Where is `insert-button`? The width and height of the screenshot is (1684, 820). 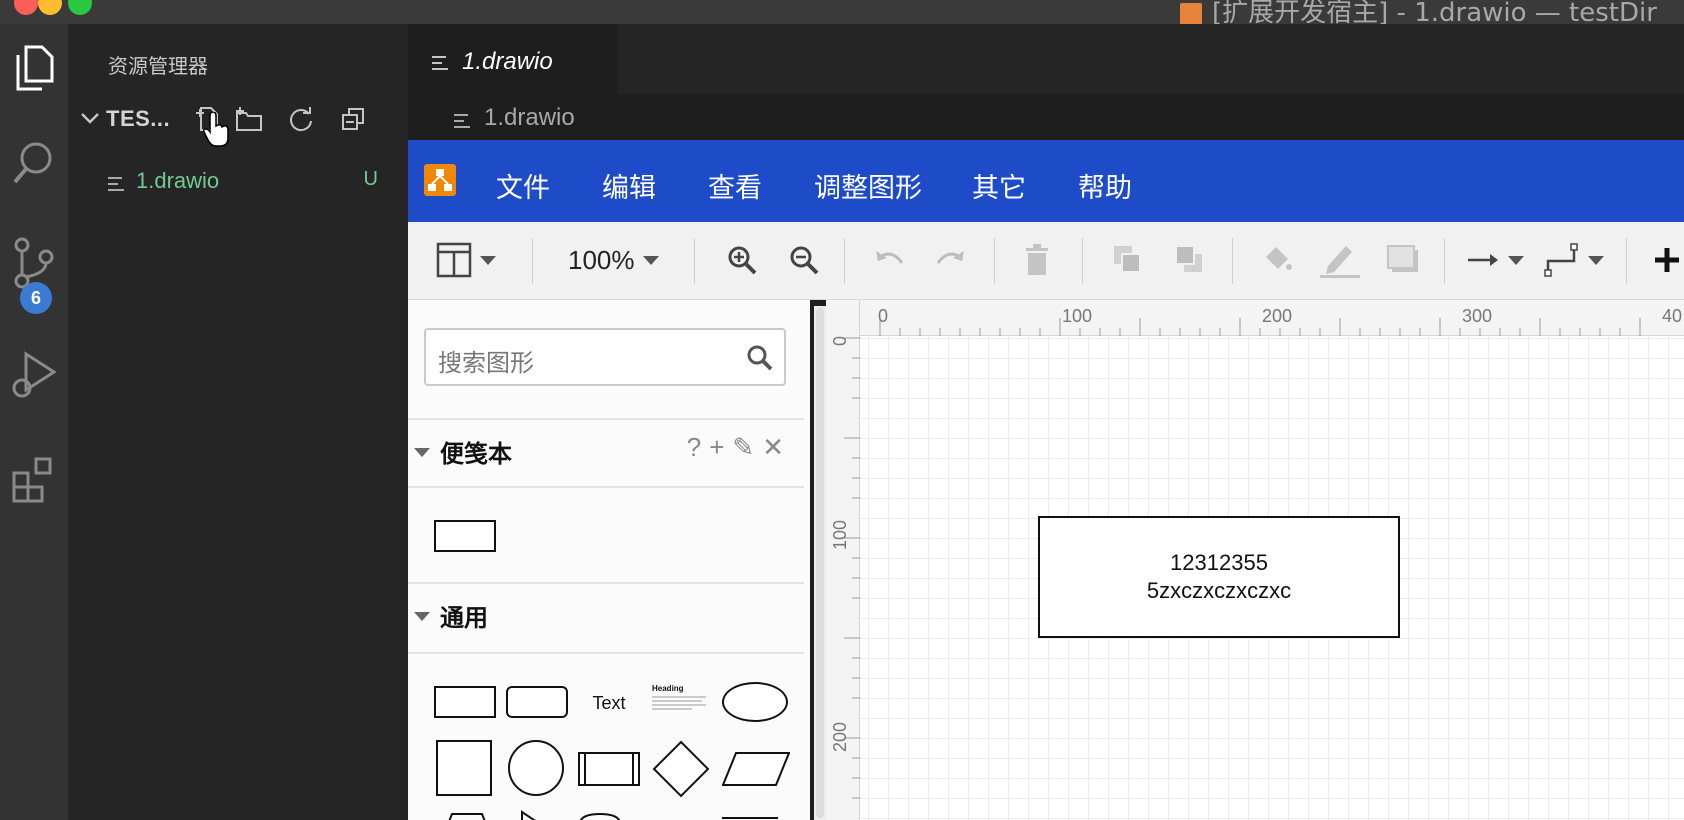
insert-button is located at coordinates (1667, 260).